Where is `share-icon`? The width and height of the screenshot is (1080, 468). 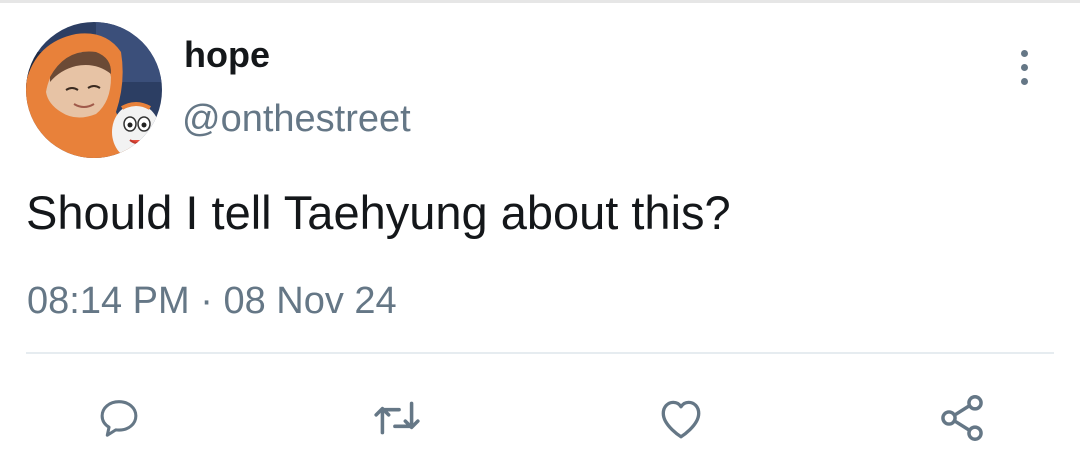
share-icon is located at coordinates (962, 418).